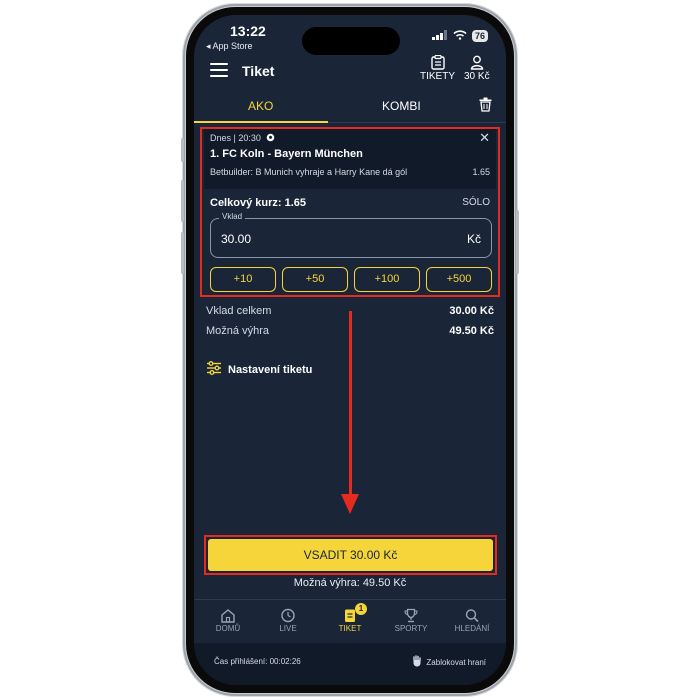 This screenshot has width=700, height=700. I want to click on account-button: 30 Kč, so click(477, 68).